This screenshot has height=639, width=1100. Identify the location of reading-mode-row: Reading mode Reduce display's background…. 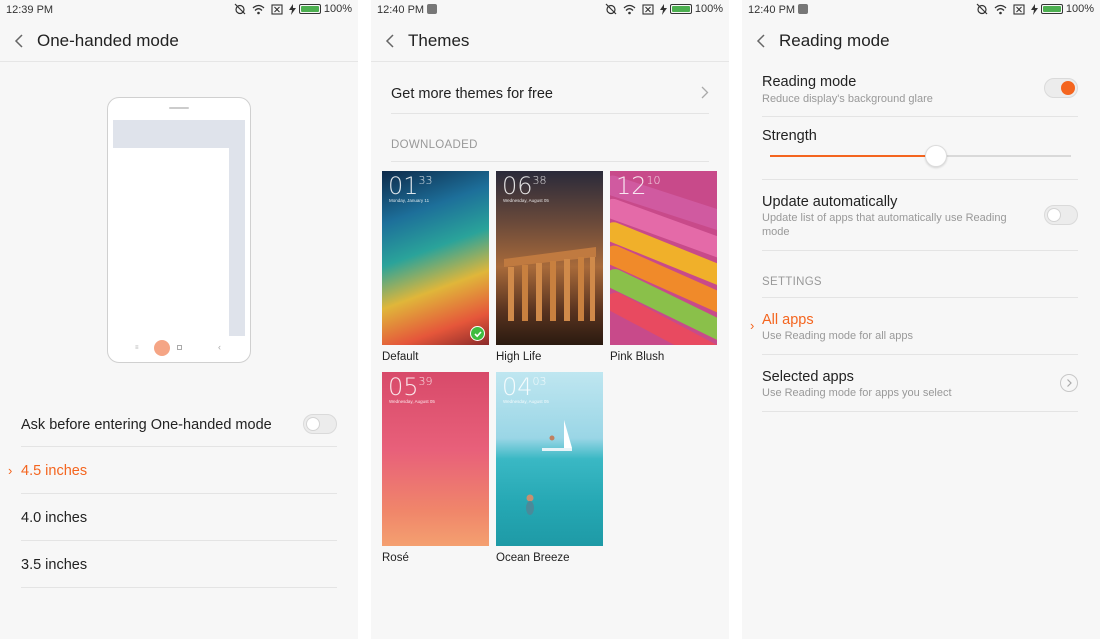
(920, 89).